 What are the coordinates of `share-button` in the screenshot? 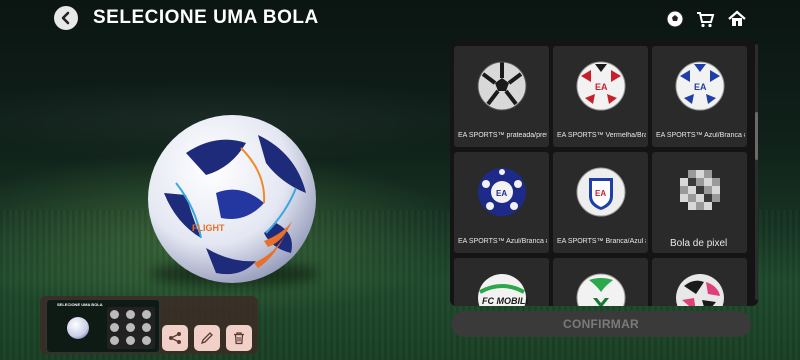 It's located at (175, 338).